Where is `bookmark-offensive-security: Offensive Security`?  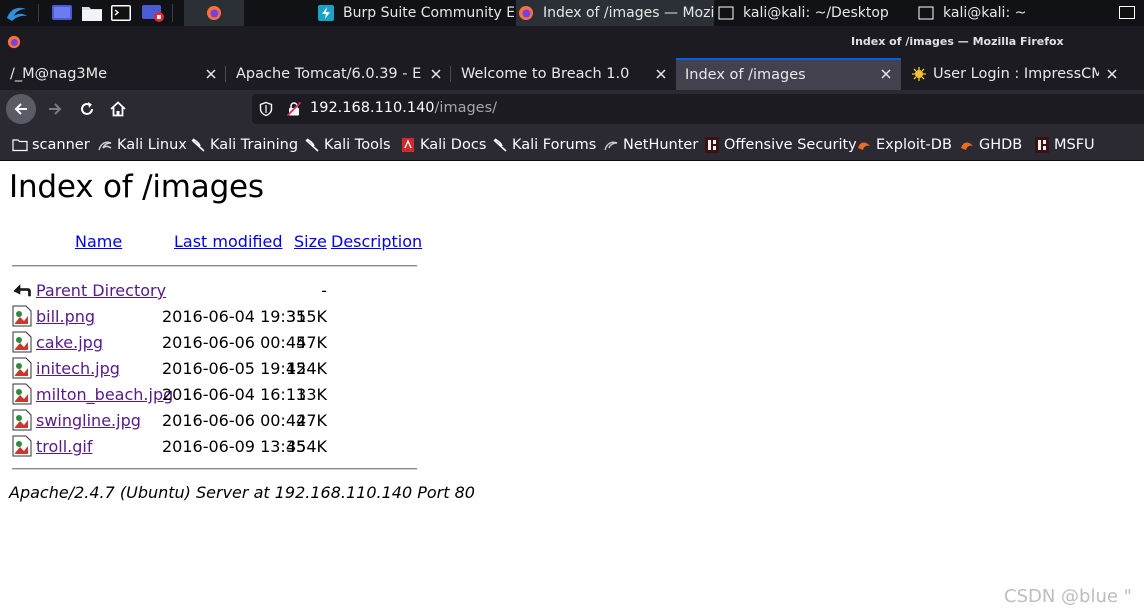
bookmark-offensive-security: Offensive Security is located at coordinates (780, 144).